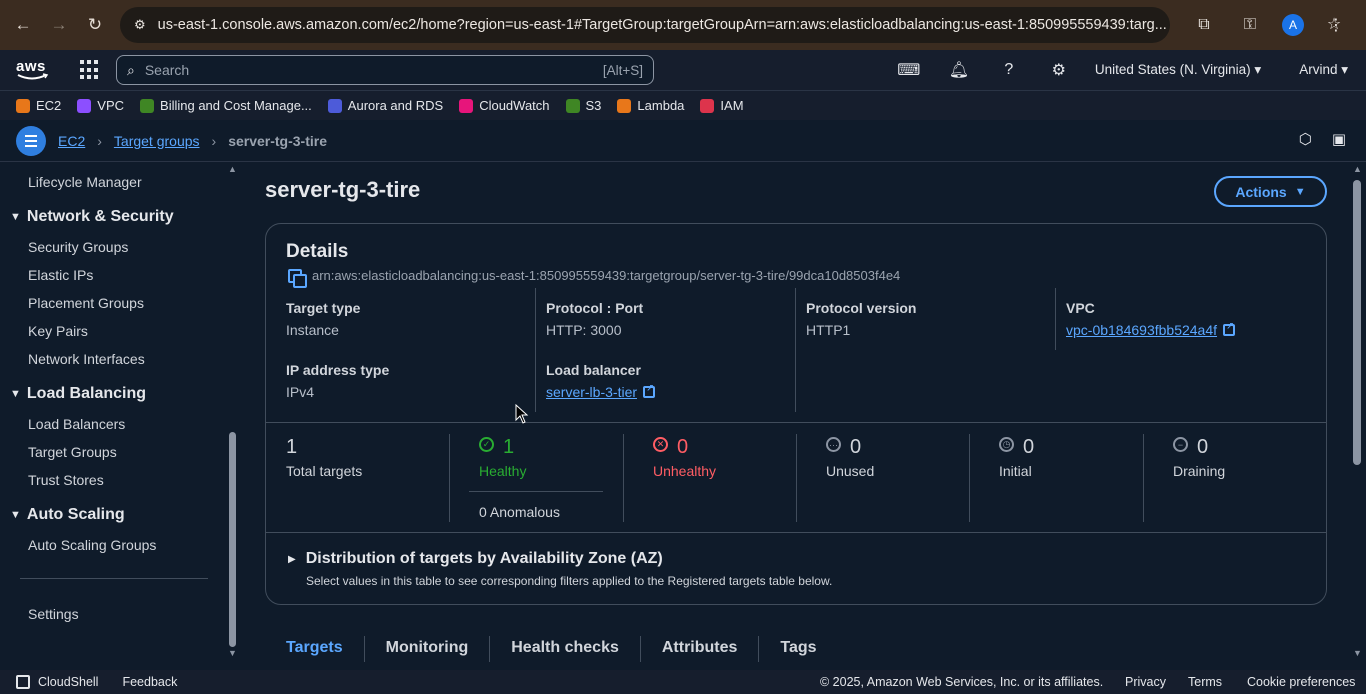 The width and height of the screenshot is (1366, 694). Describe the element at coordinates (1059, 70) in the screenshot. I see `settings-gear-icon: ⚙` at that location.